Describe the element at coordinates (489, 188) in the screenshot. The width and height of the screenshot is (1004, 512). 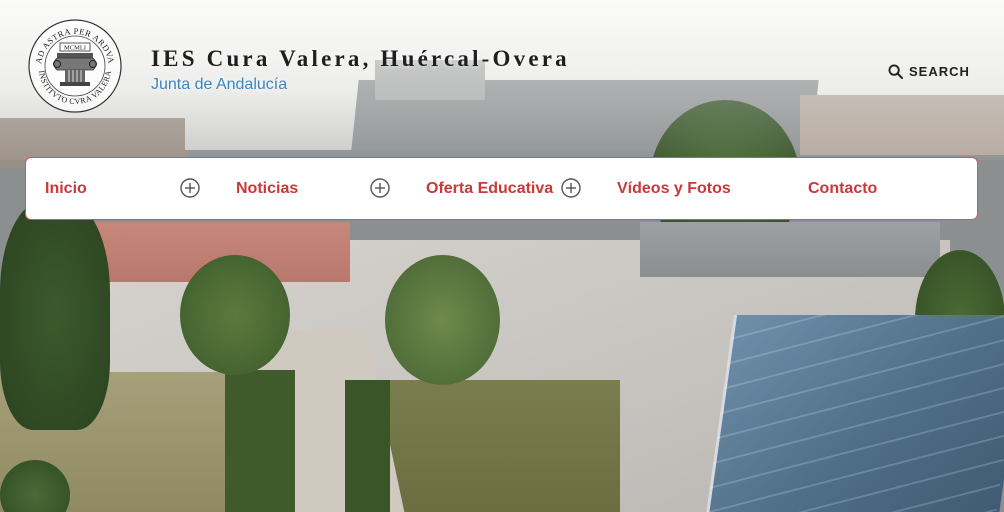
I see `nav-item-oferta-educativa: Oferta Educativa` at that location.